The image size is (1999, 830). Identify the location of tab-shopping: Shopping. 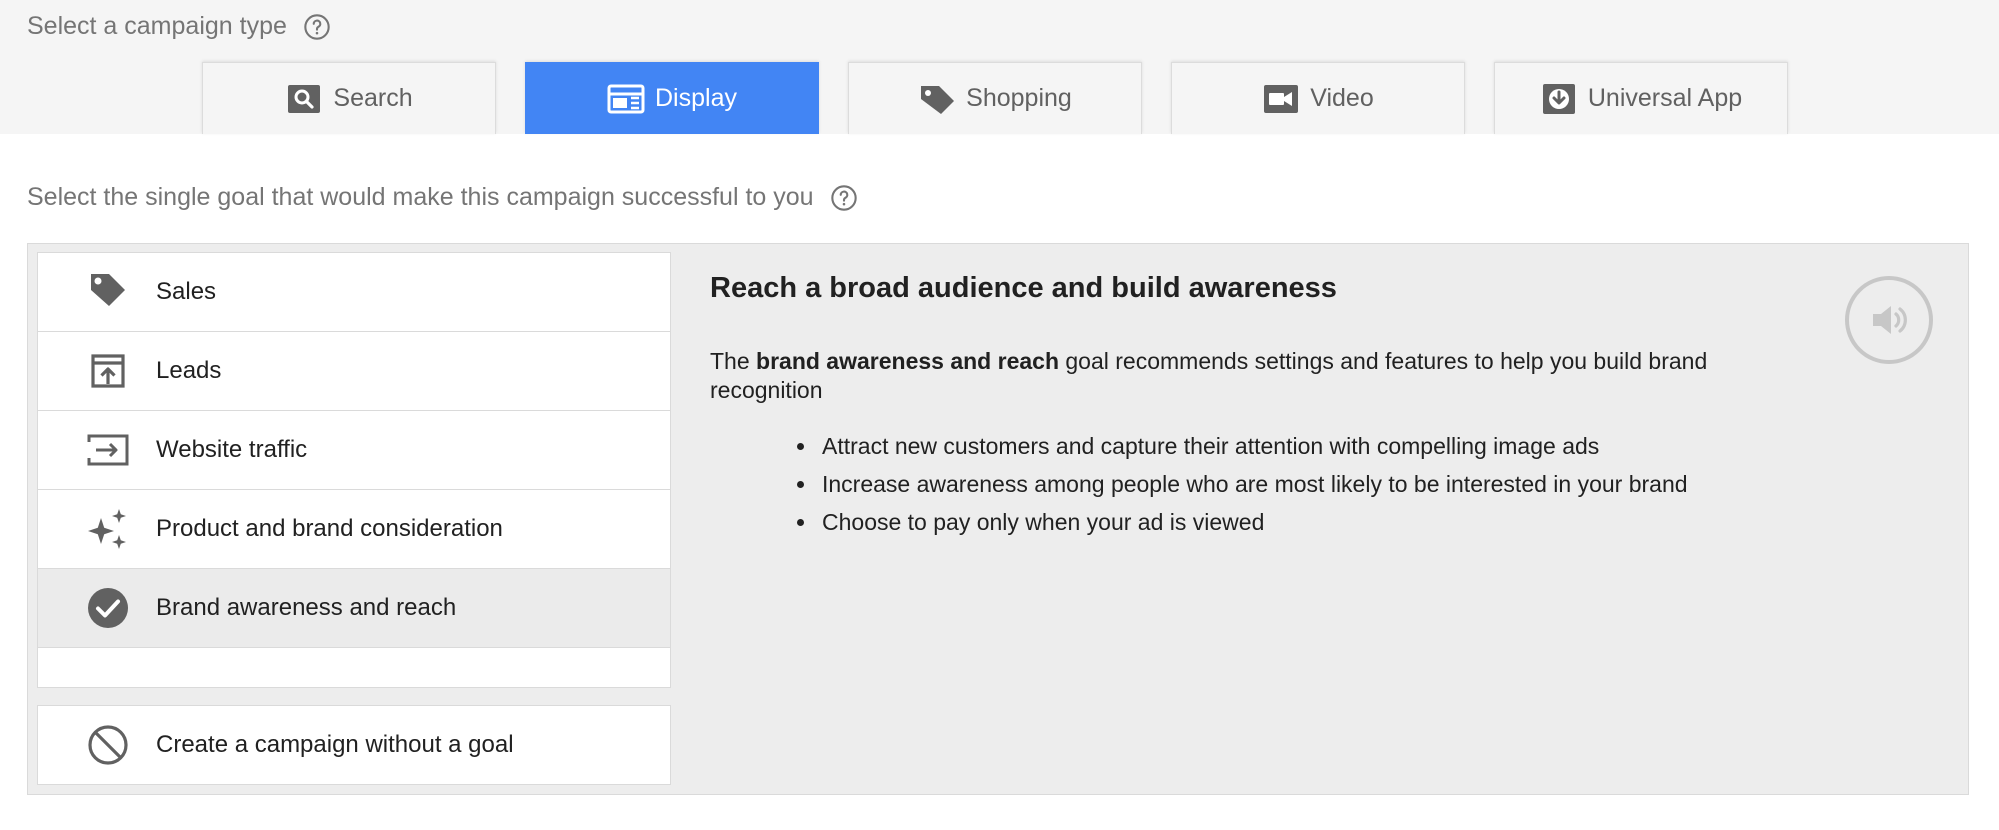
(995, 98).